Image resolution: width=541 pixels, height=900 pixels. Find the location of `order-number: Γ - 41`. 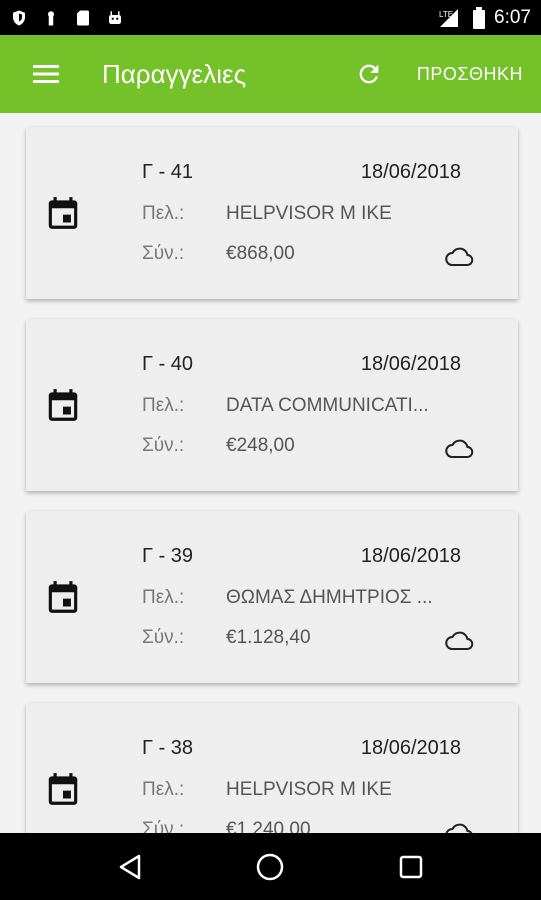

order-number: Γ - 41 is located at coordinates (168, 172).